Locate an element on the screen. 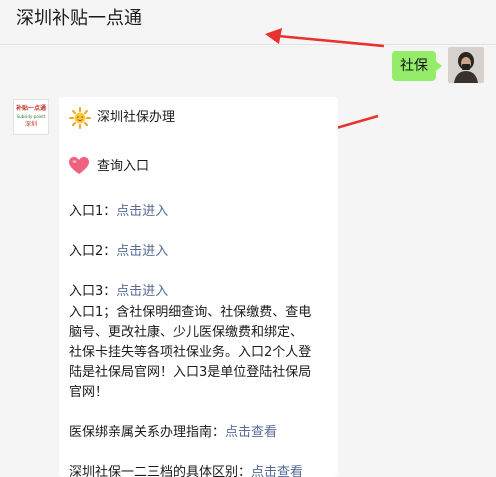 This screenshot has height=477, width=496. outgoing-message: 社保 is located at coordinates (434, 66).